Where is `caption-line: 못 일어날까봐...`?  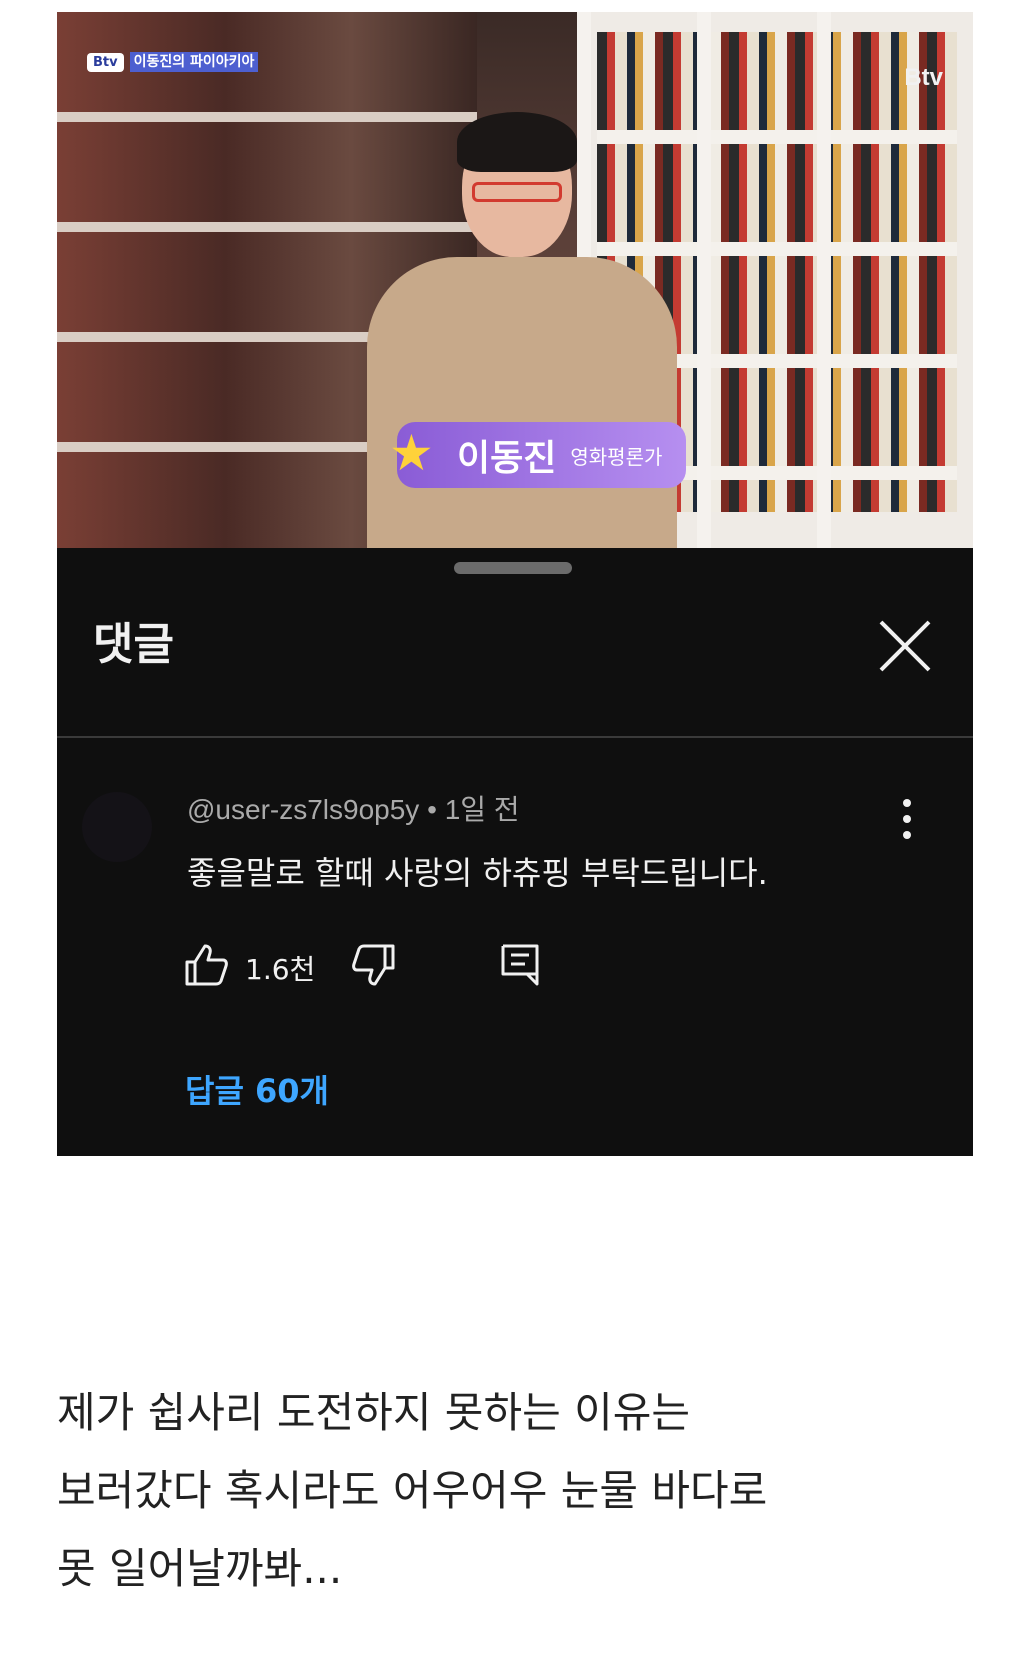 caption-line: 못 일어날까봐... is located at coordinates (200, 1568).